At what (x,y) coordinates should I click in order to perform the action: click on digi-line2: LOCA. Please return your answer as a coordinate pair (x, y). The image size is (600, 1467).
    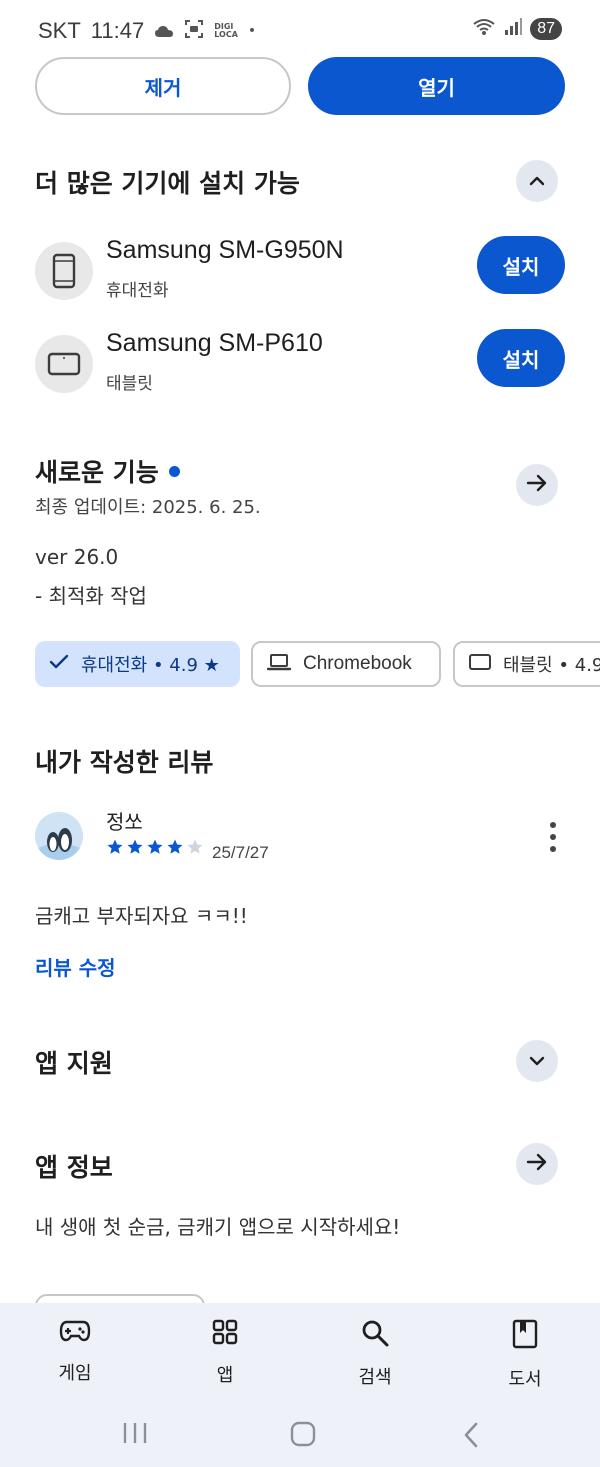
    Looking at the image, I should click on (226, 34).